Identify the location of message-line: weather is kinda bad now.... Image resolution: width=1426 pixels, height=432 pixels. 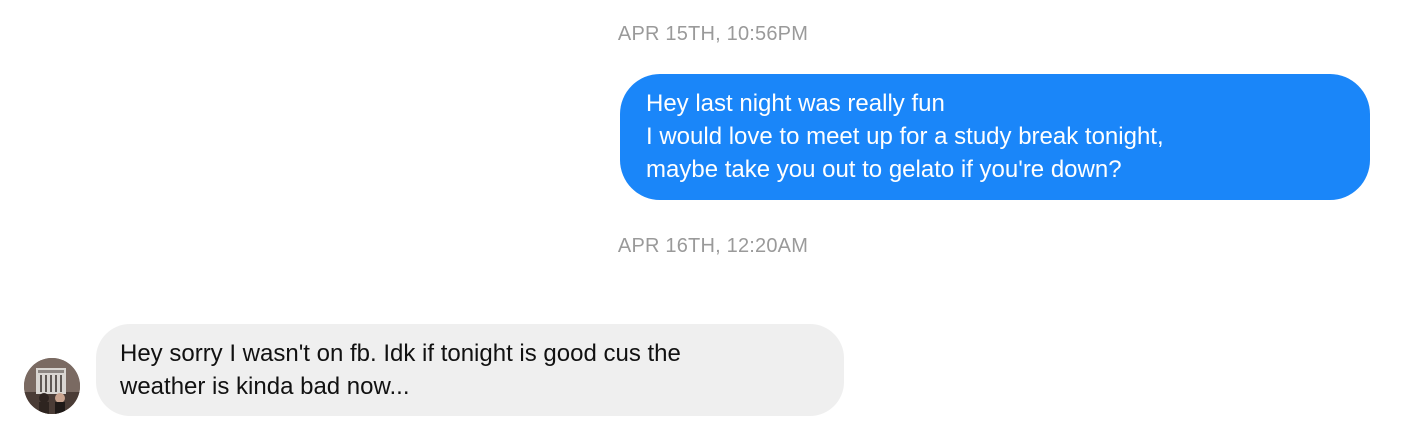
(265, 386).